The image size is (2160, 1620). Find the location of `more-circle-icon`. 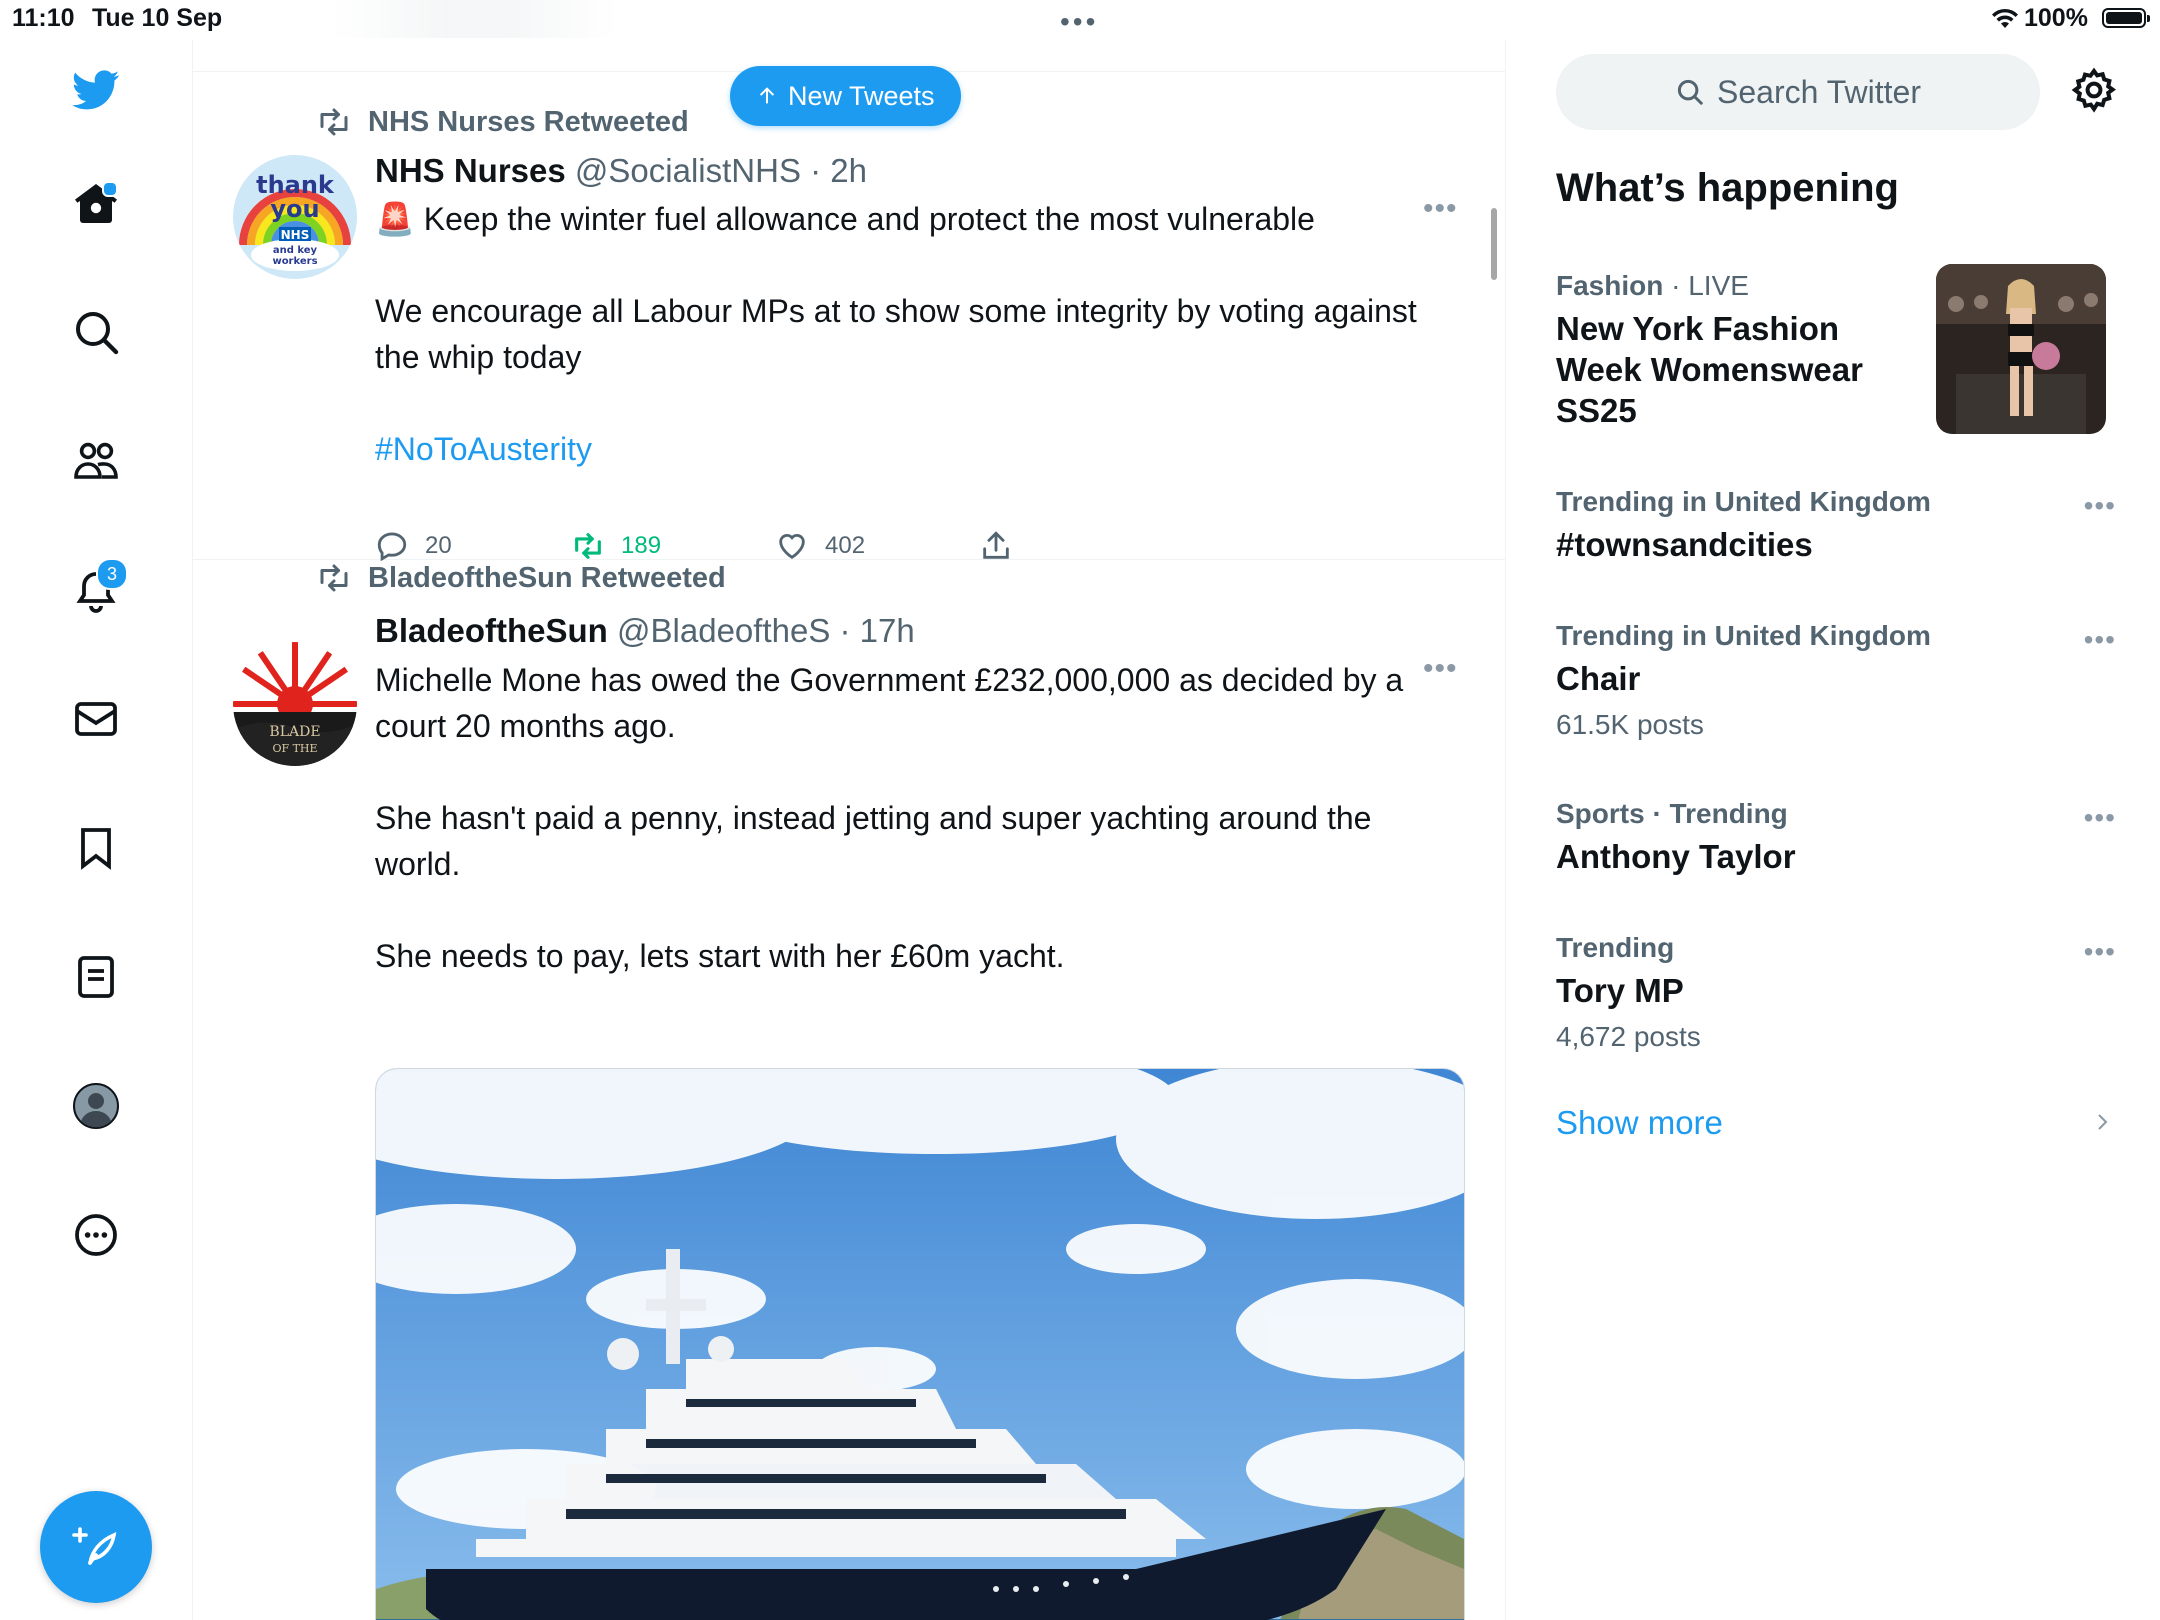

more-circle-icon is located at coordinates (96, 1235).